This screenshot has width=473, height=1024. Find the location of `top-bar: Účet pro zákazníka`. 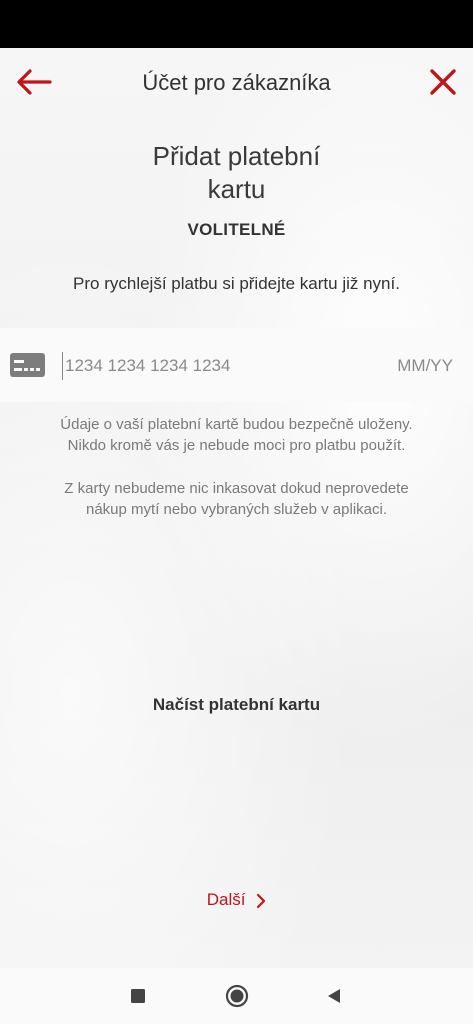

top-bar: Účet pro zákazníka is located at coordinates (236, 83).